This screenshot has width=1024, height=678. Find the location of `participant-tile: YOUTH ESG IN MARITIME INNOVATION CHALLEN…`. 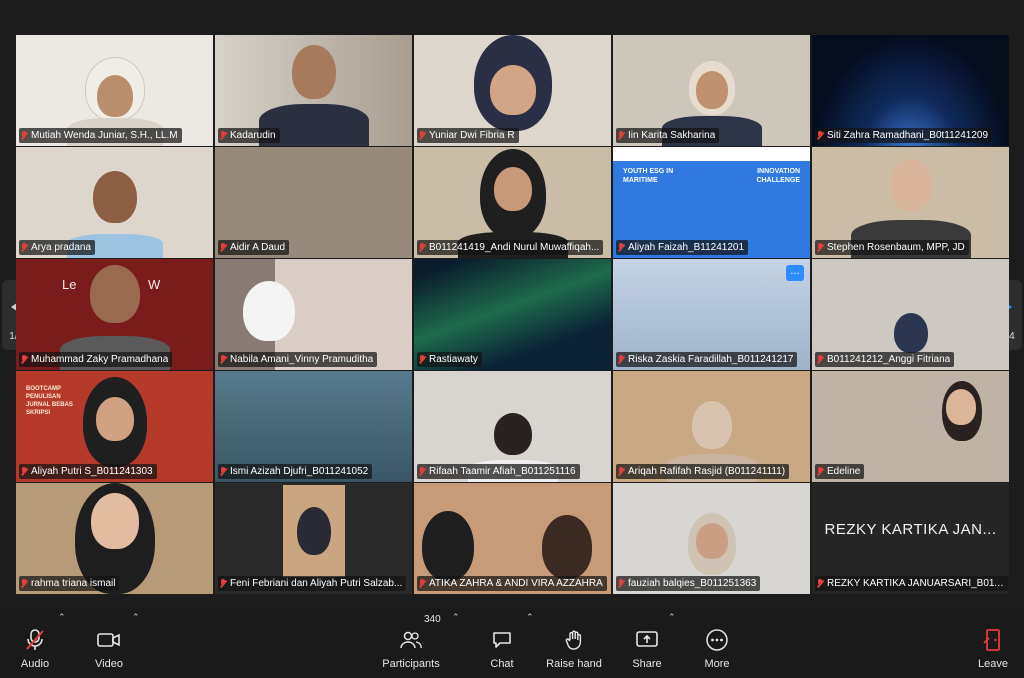

participant-tile: YOUTH ESG IN MARITIME INNOVATION CHALLEN… is located at coordinates (711, 202).